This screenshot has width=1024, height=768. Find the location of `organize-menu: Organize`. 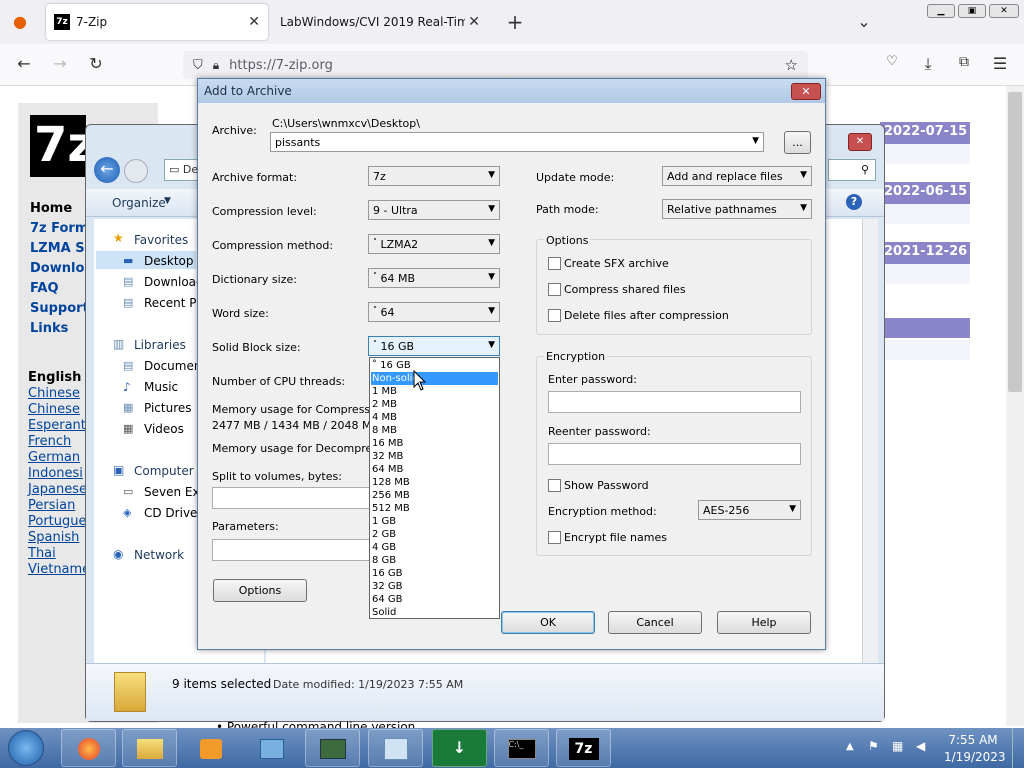

organize-menu: Organize is located at coordinates (139, 203).